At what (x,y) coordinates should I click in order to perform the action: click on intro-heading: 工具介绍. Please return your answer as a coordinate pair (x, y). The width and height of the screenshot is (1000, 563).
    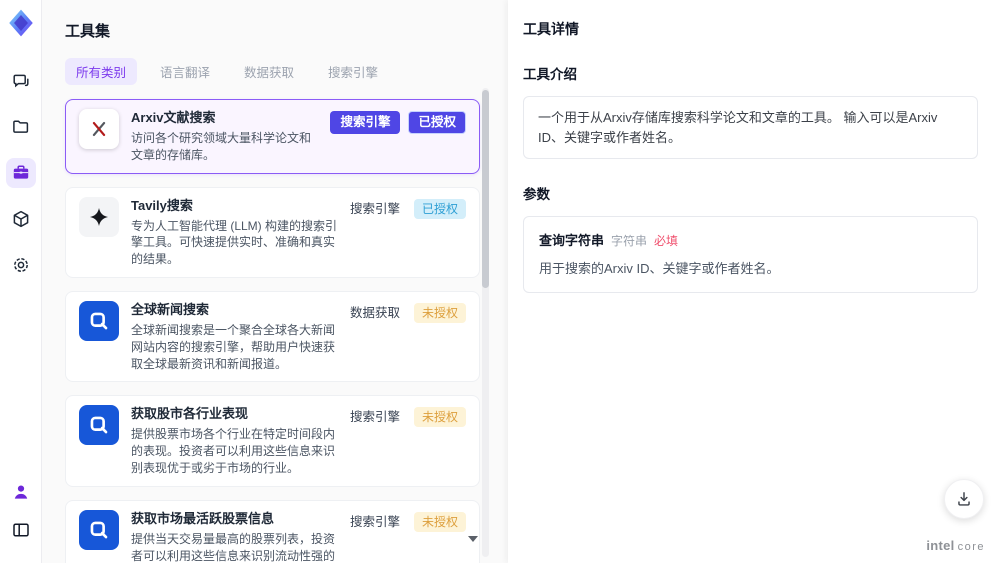
    Looking at the image, I should click on (550, 74).